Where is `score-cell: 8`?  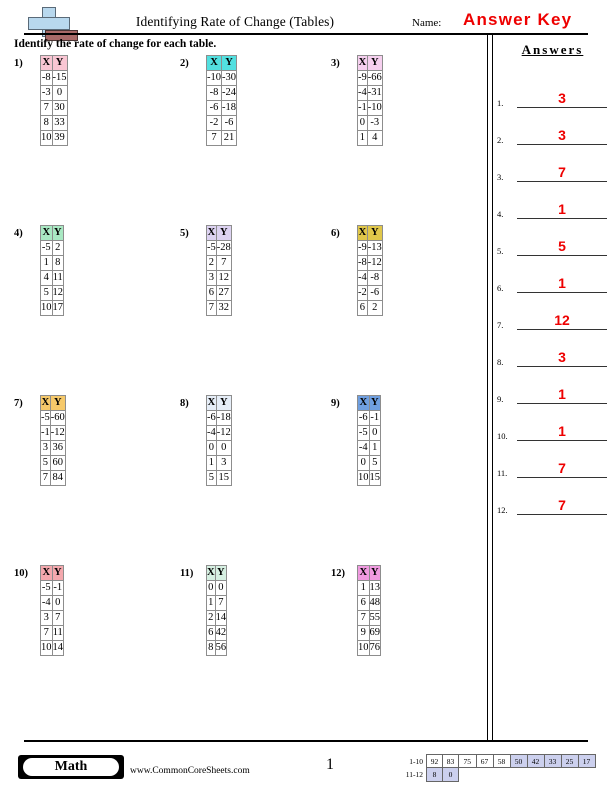
score-cell: 8 is located at coordinates (434, 774).